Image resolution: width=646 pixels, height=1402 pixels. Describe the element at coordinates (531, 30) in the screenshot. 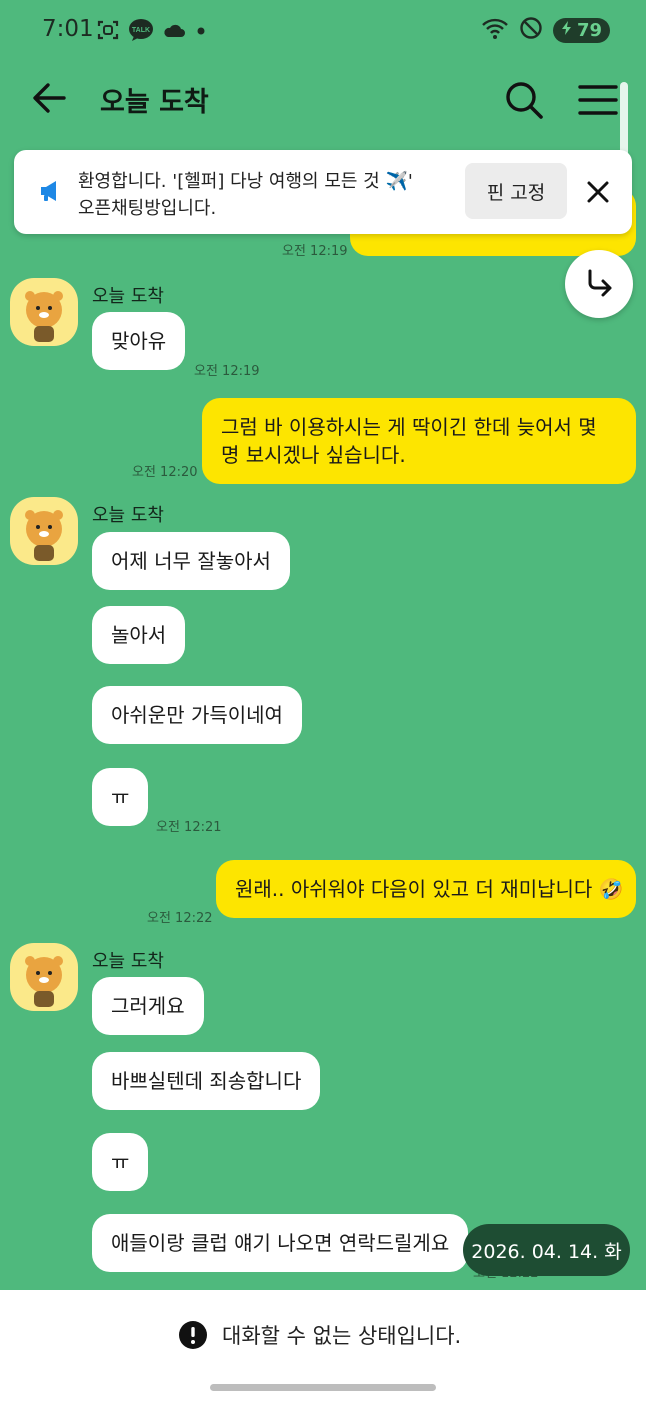

I see `do-not-disturb-icon` at that location.